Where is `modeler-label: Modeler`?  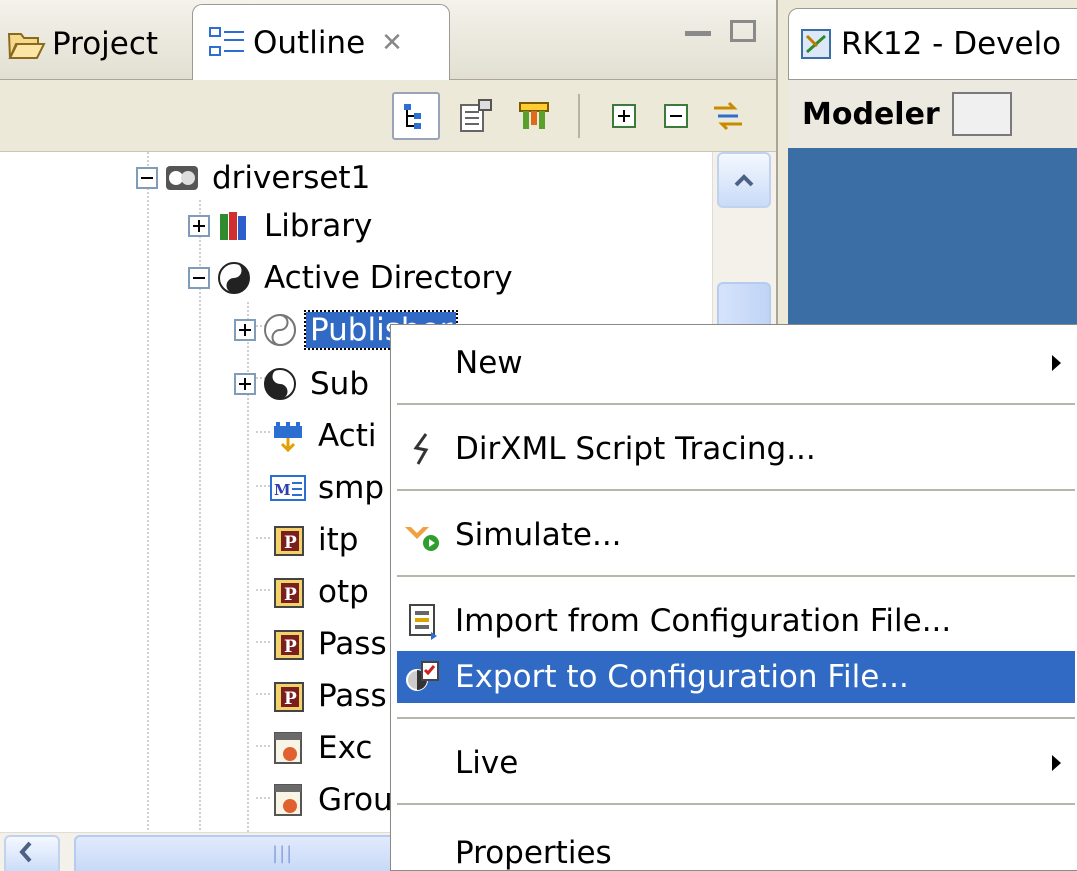 modeler-label: Modeler is located at coordinates (871, 114).